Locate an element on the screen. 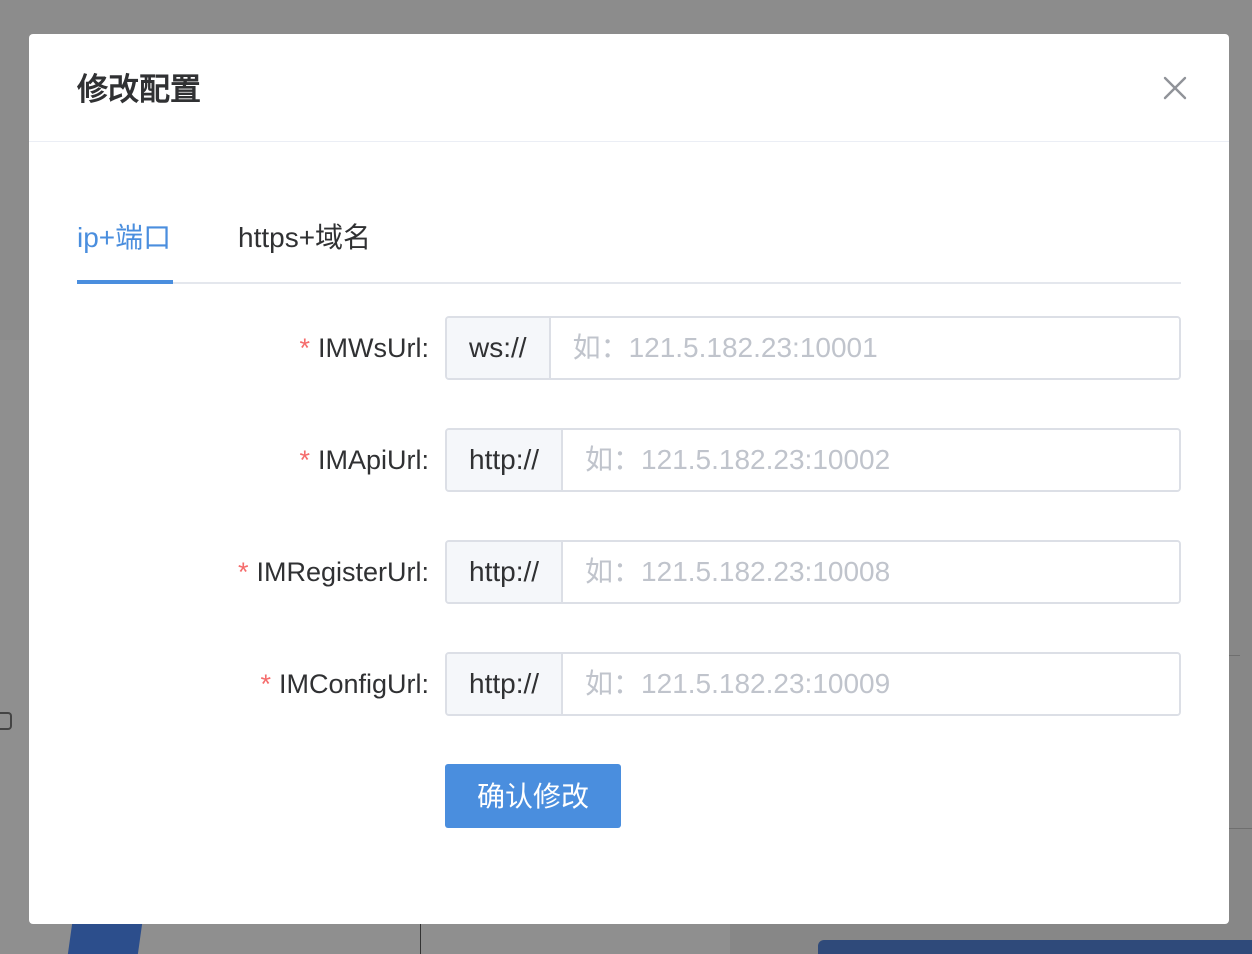 The width and height of the screenshot is (1252, 954). form-row-config-url: * IMConfigUrl: http:// is located at coordinates (629, 684).